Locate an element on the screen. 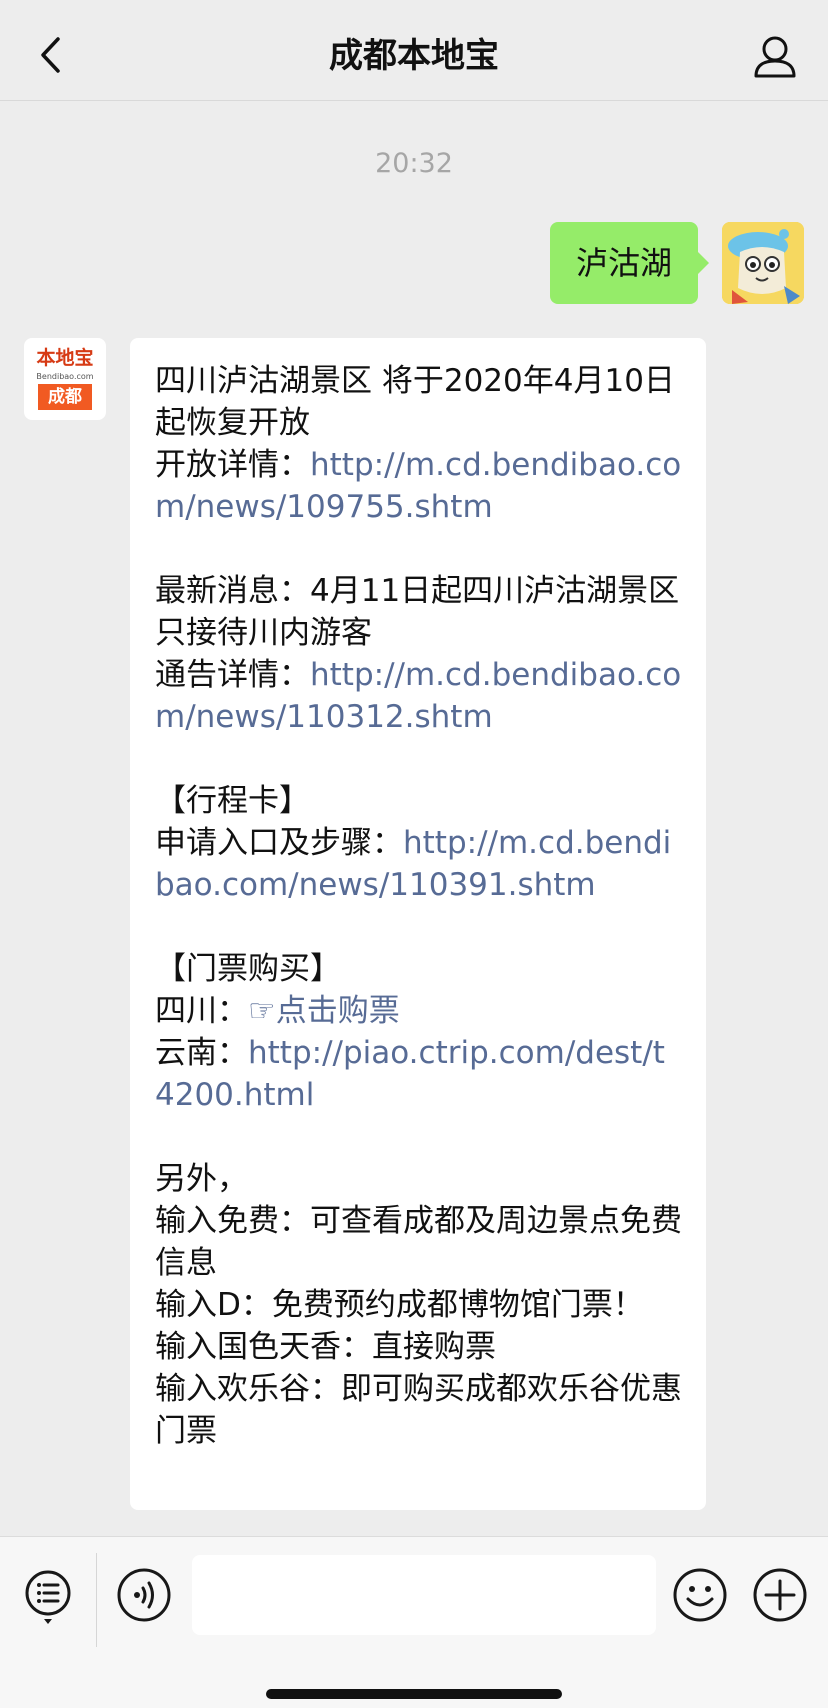 This screenshot has height=1708, width=828. message-label: 开放详情： is located at coordinates (232, 465).